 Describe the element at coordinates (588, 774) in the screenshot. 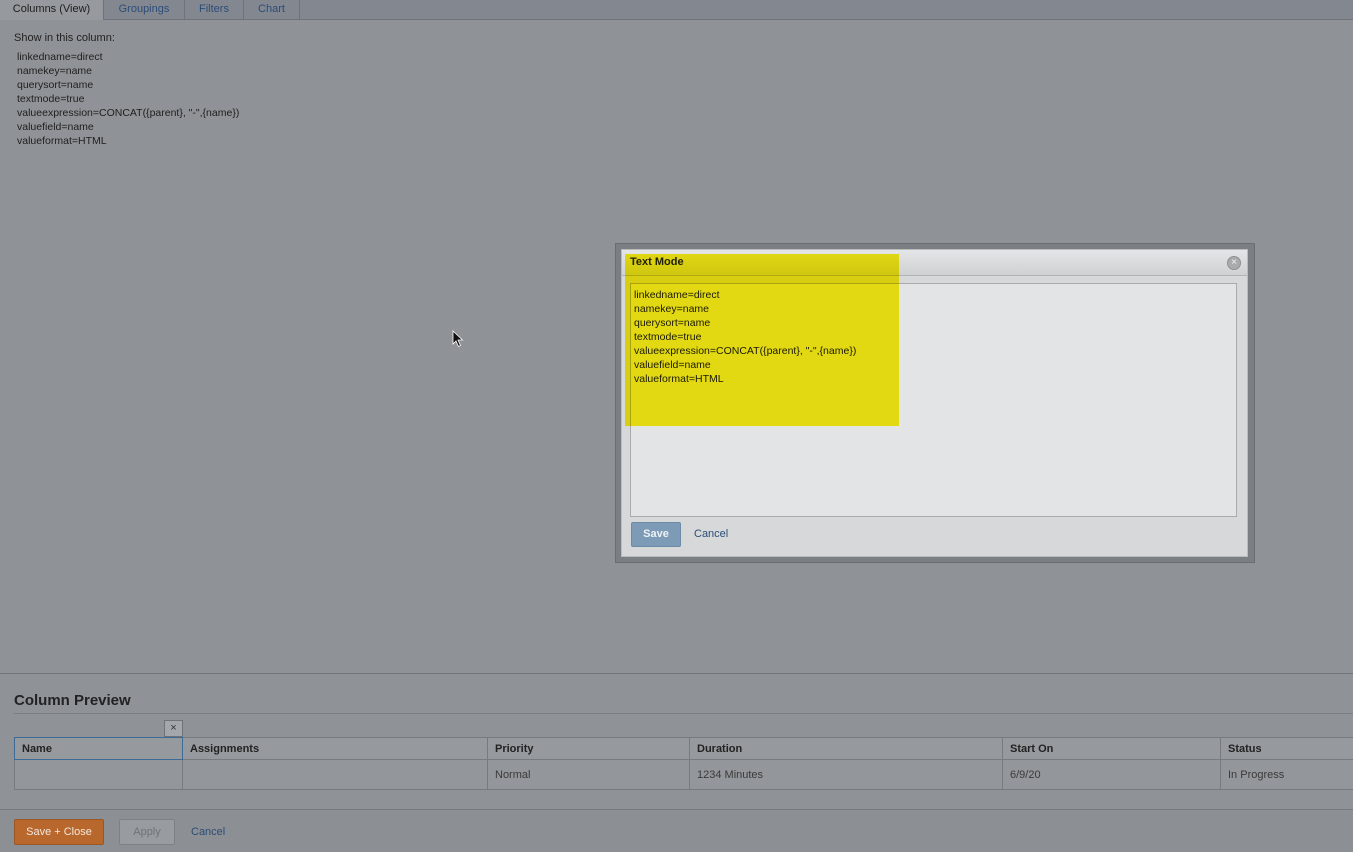

I see `cell-priority: Normal` at that location.